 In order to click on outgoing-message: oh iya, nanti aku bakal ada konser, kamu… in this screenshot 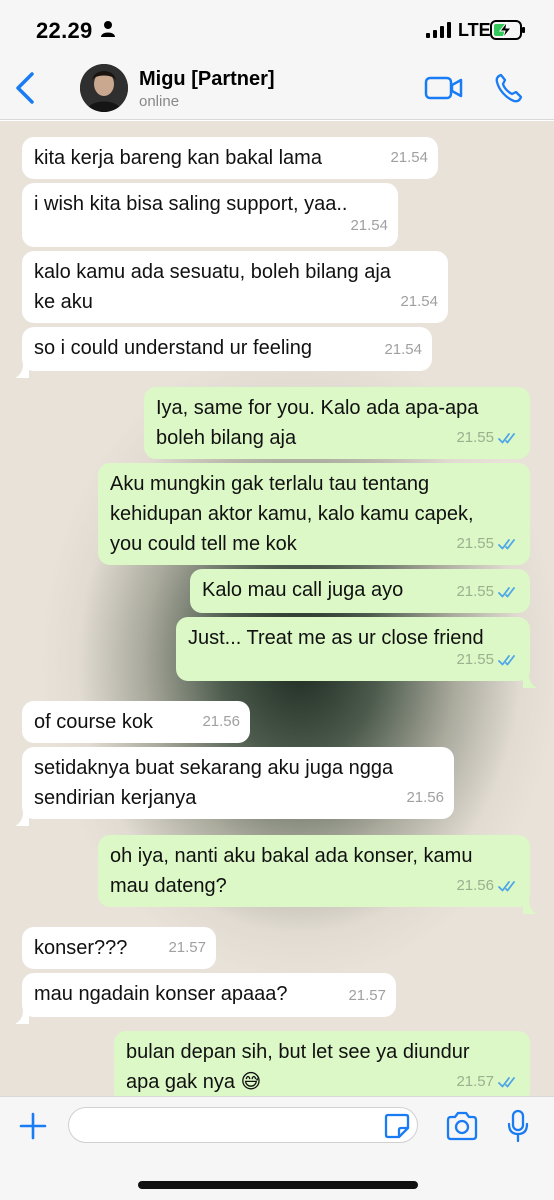, I will do `click(317, 874)`.